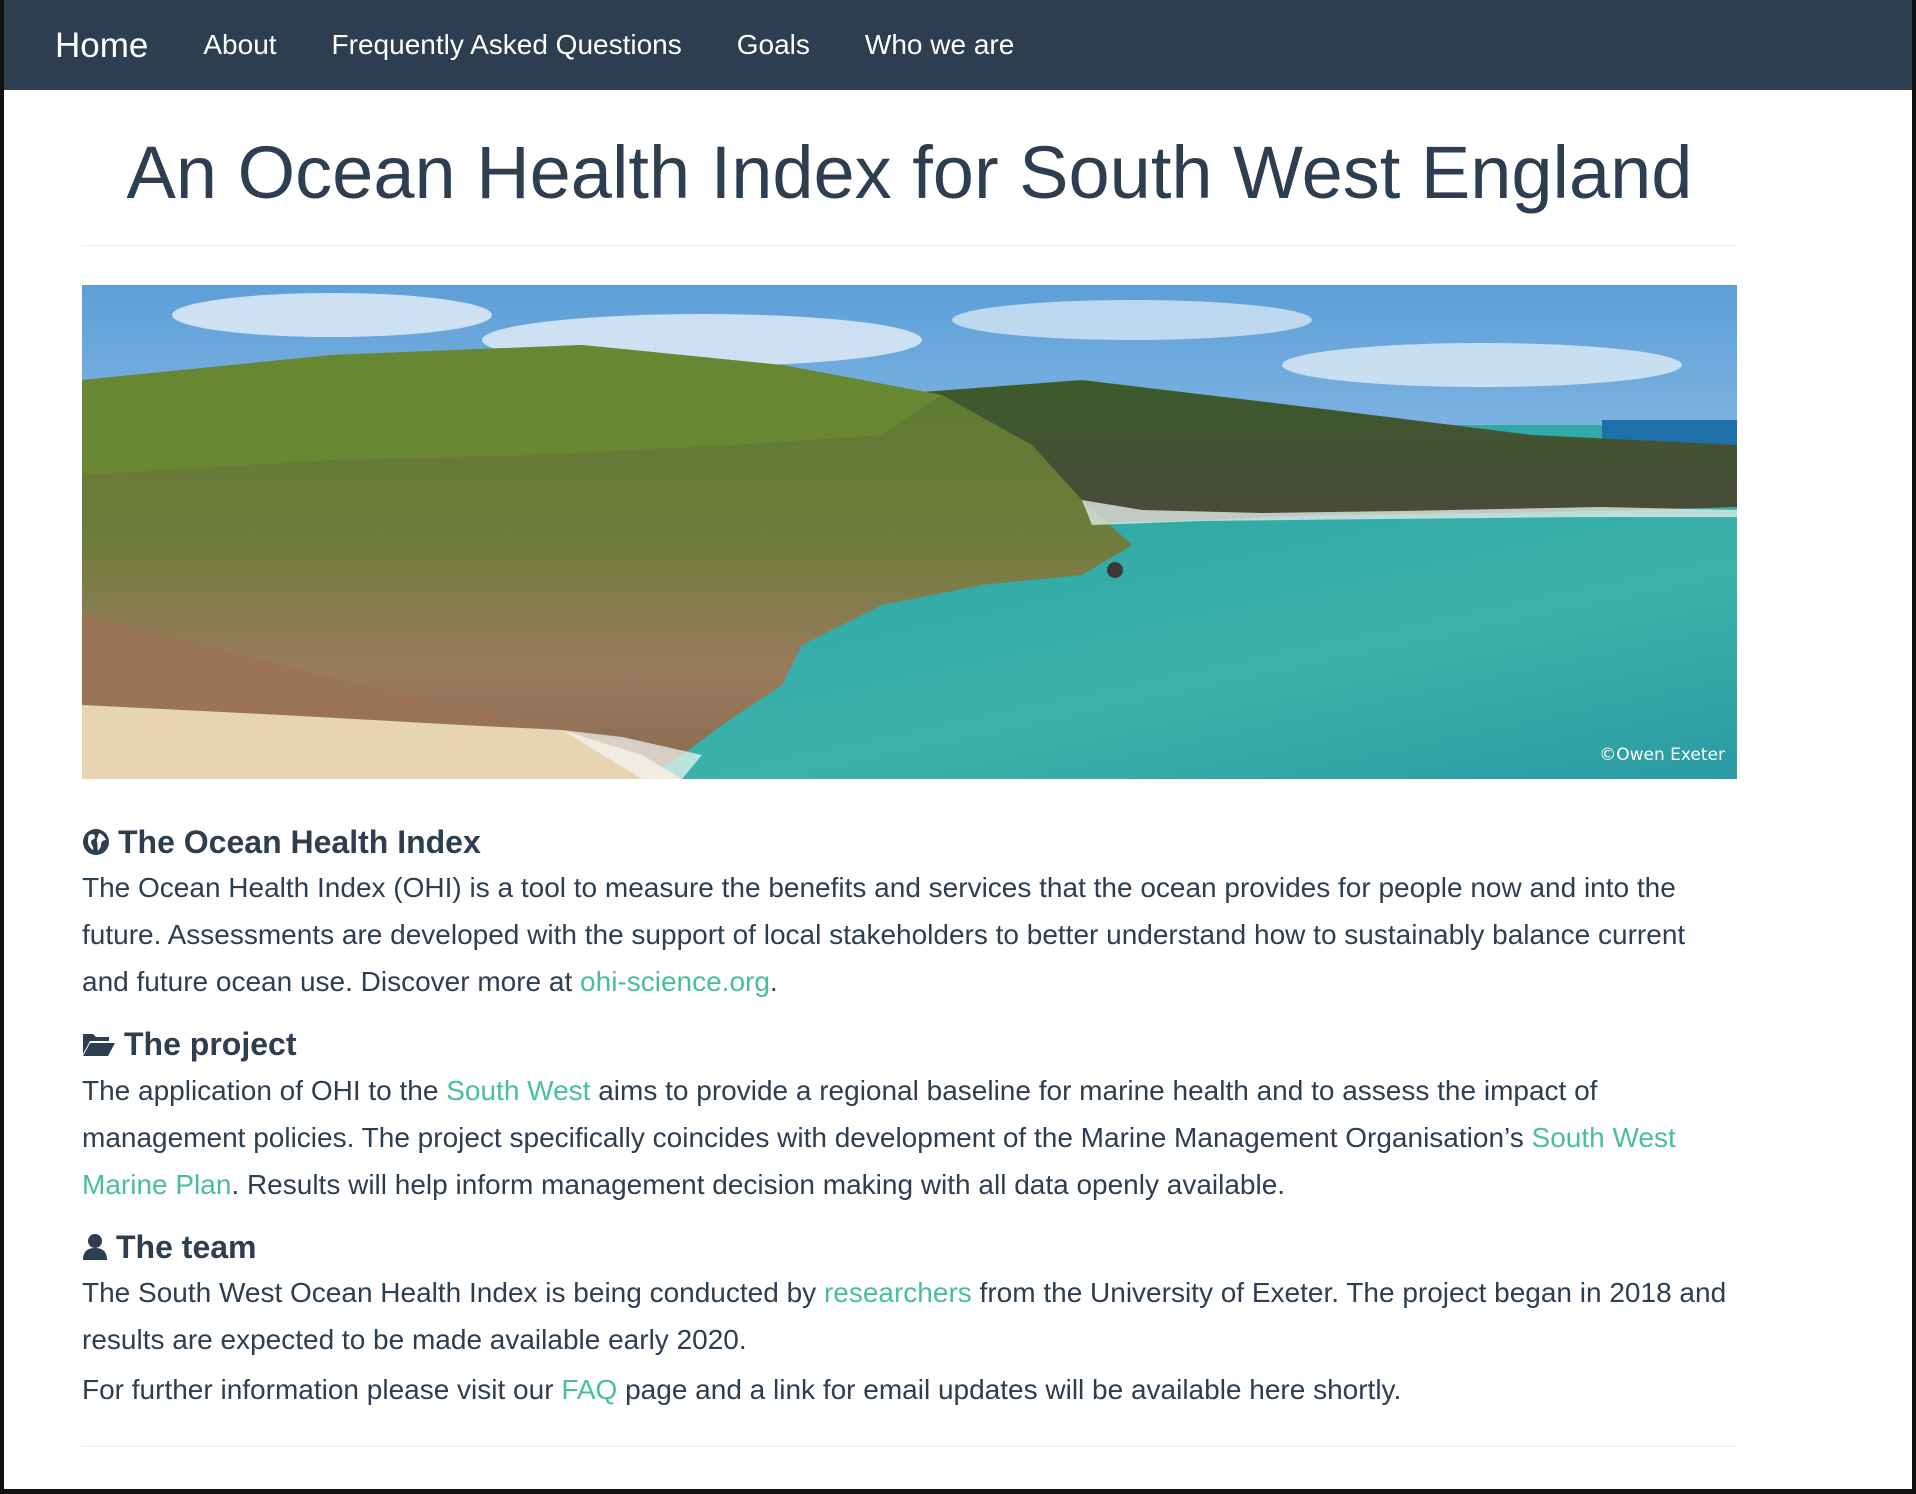 Image resolution: width=1916 pixels, height=1494 pixels. I want to click on nav-about-link: About, so click(239, 45).